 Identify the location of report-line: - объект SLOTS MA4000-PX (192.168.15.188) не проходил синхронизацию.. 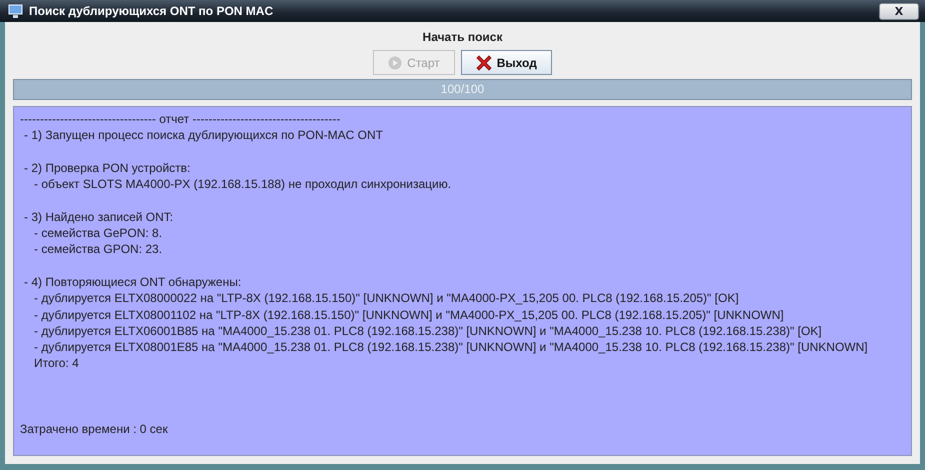
(242, 184).